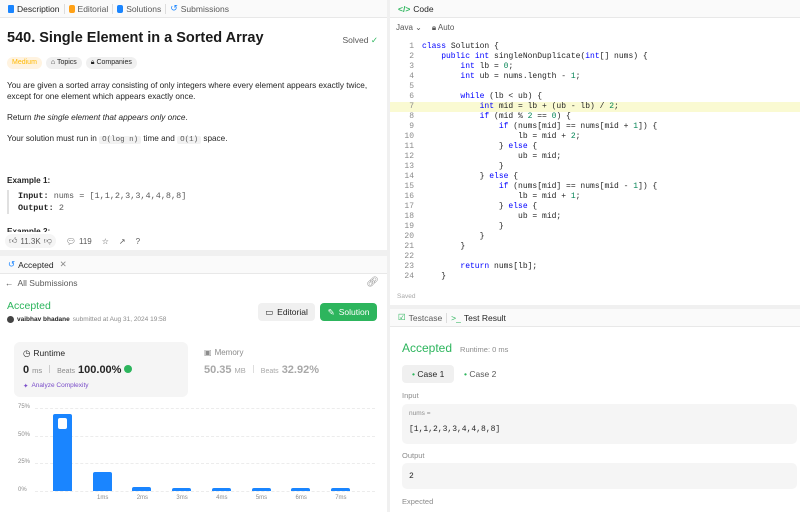  I want to click on companies-label: Companies, so click(114, 62).